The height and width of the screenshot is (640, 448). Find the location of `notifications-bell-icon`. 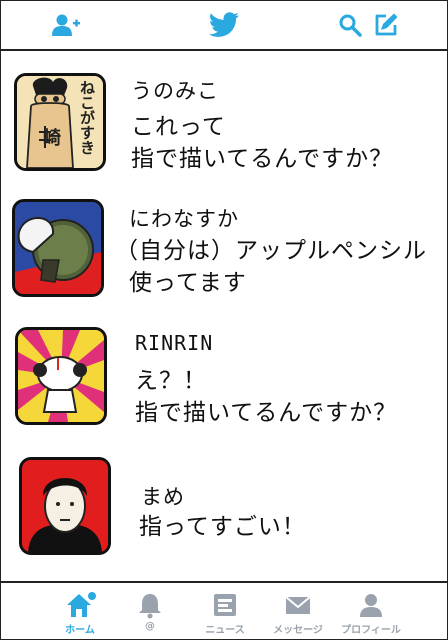

notifications-bell-icon is located at coordinates (150, 605).